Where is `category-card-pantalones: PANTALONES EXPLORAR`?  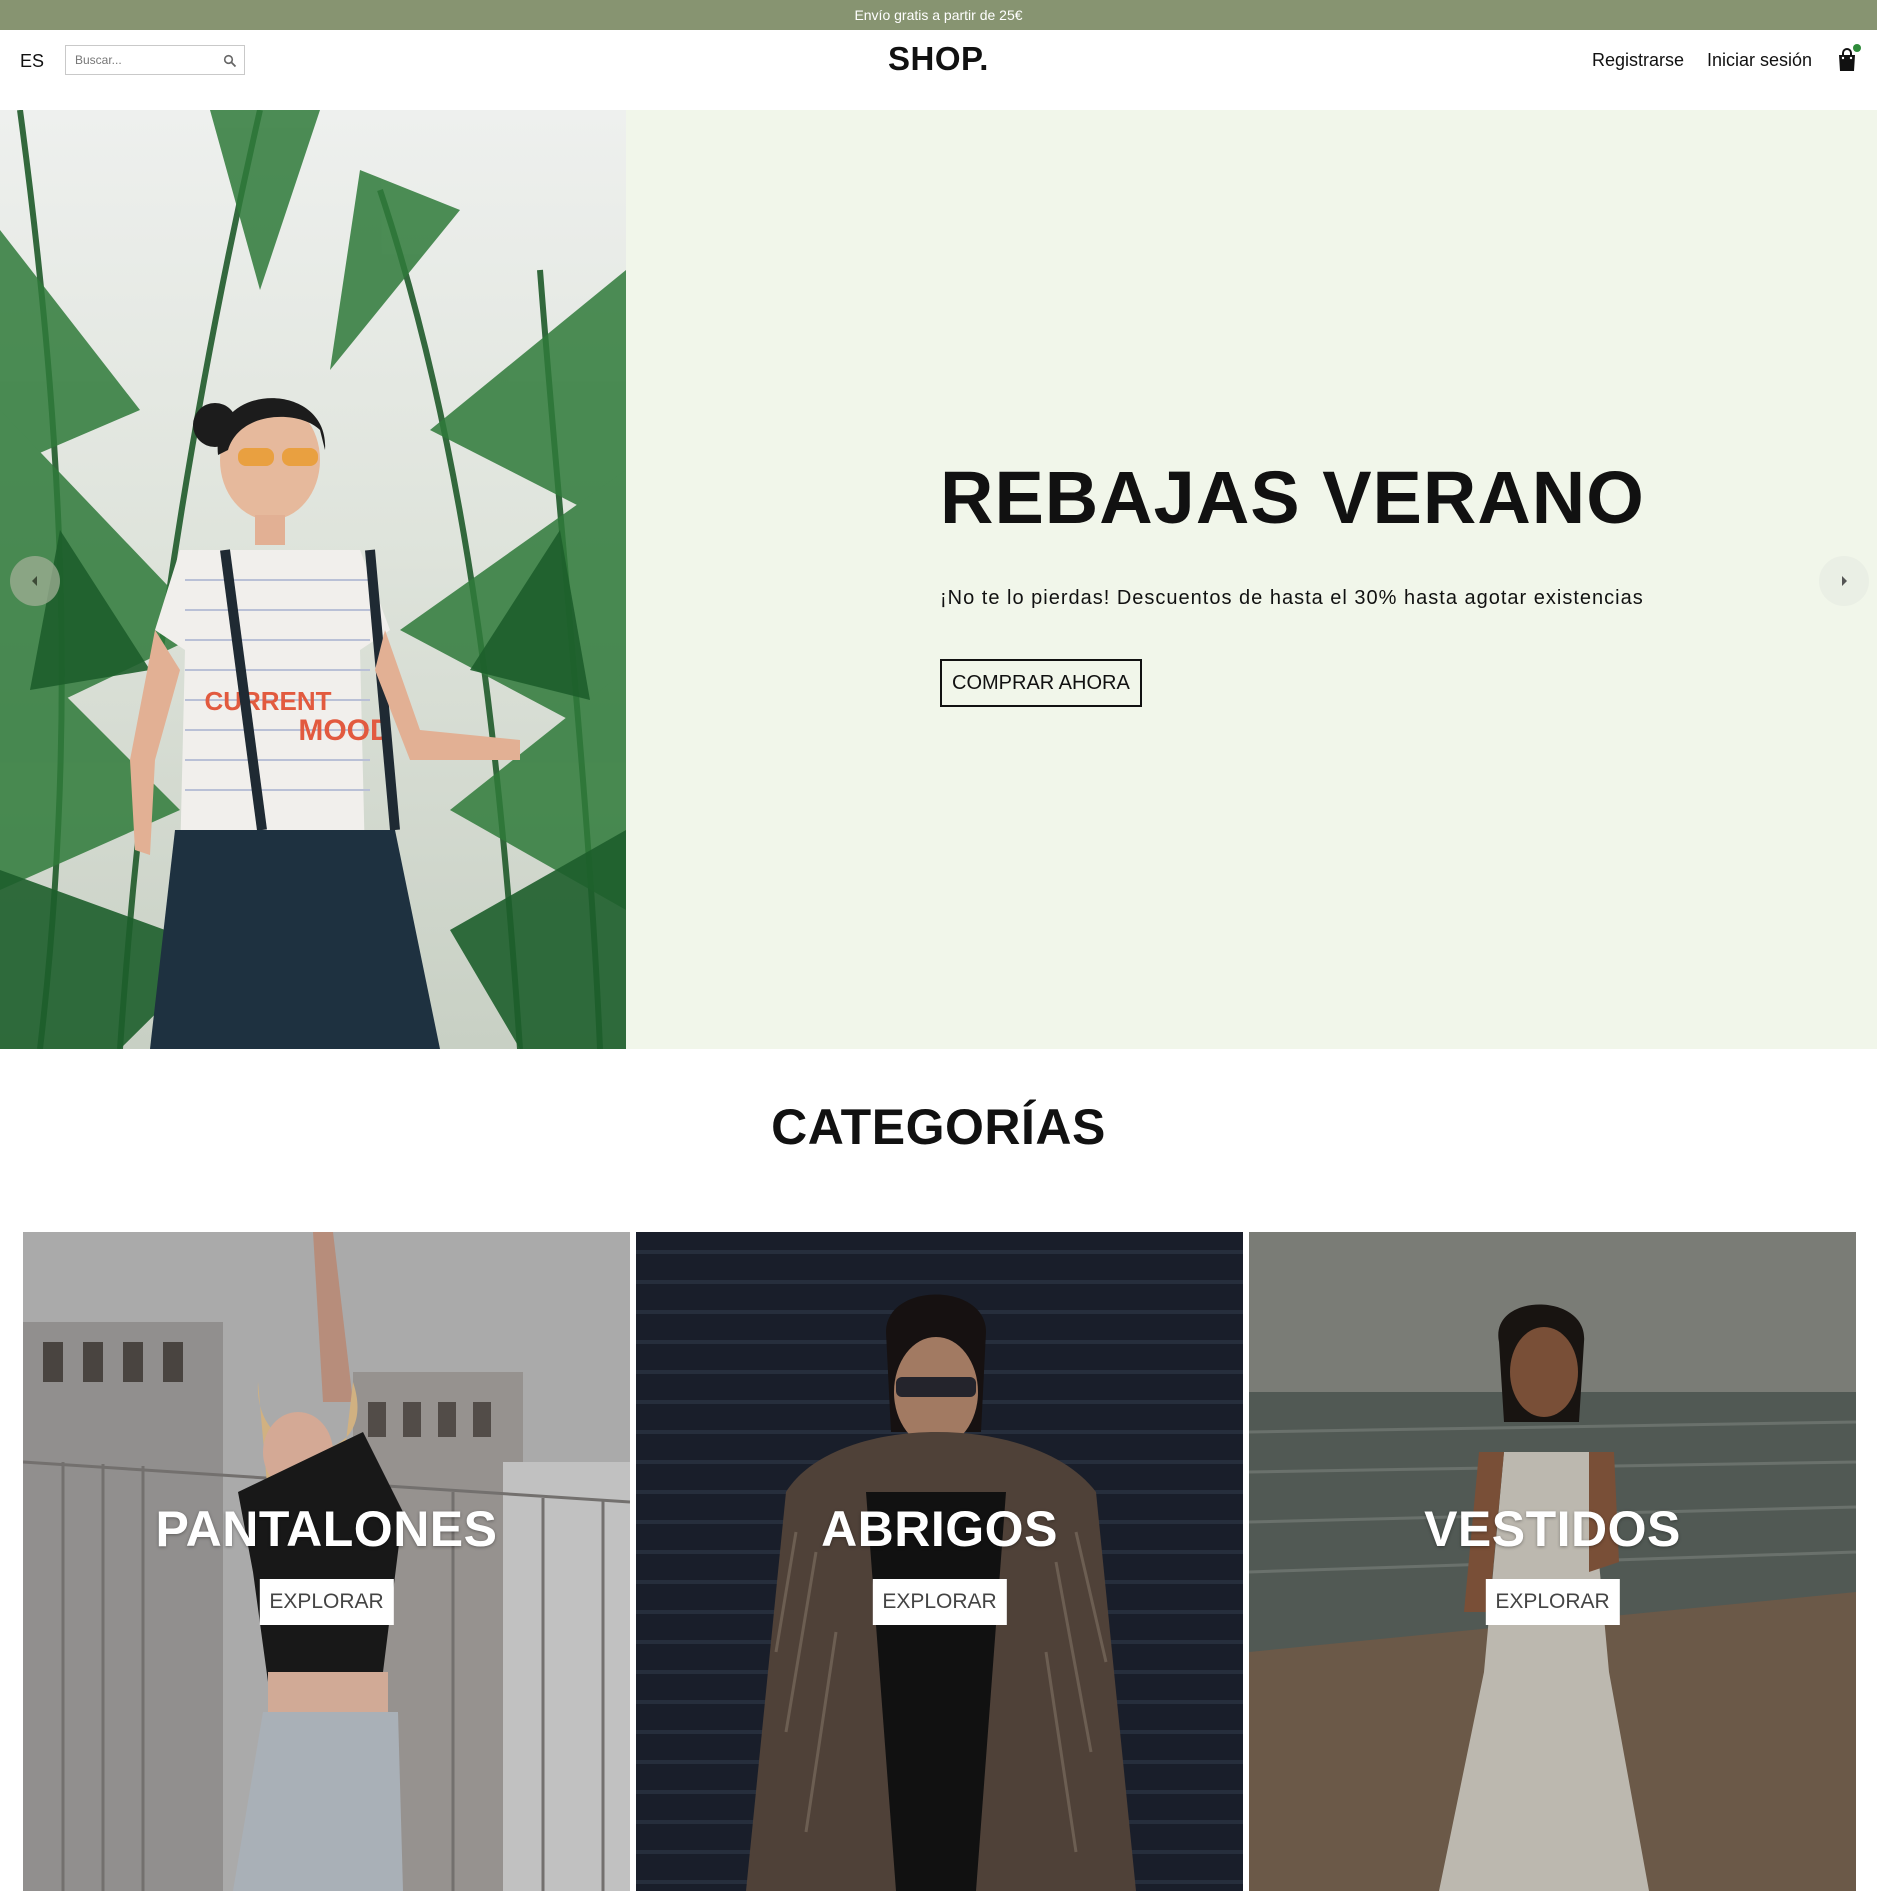
category-card-pantalones: PANTALONES EXPLORAR is located at coordinates (326, 1561).